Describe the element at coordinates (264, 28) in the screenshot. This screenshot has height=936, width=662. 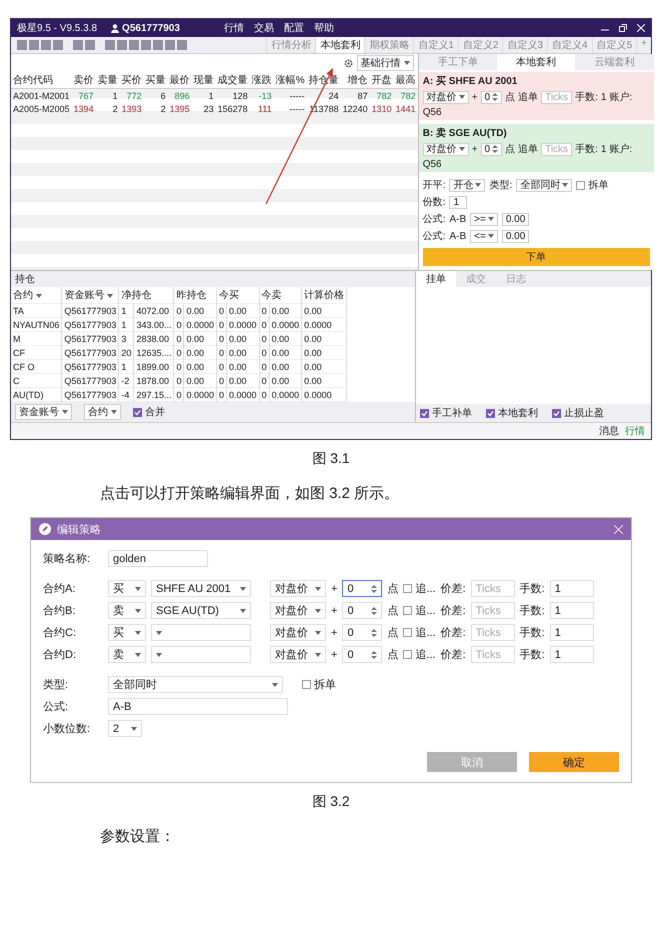
I see `menu-item: 交易` at that location.